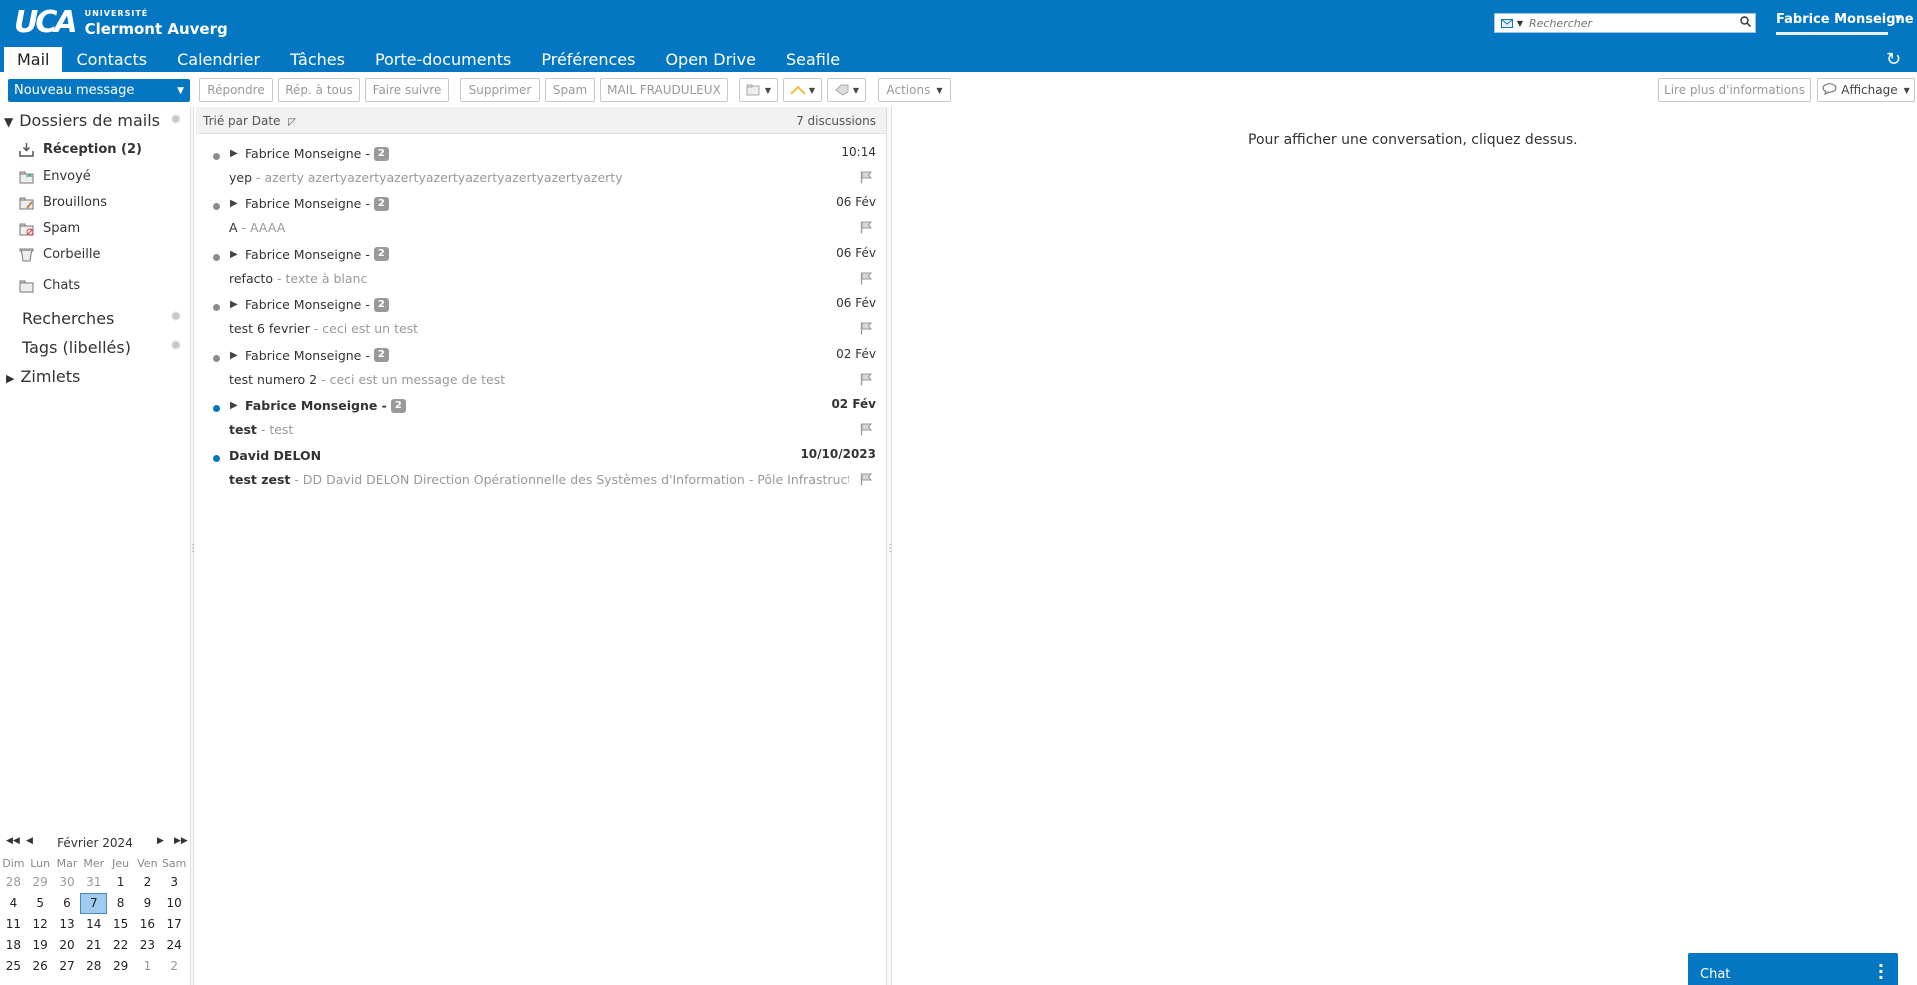 The image size is (1917, 985). I want to click on calendar-day: 12, so click(40, 924).